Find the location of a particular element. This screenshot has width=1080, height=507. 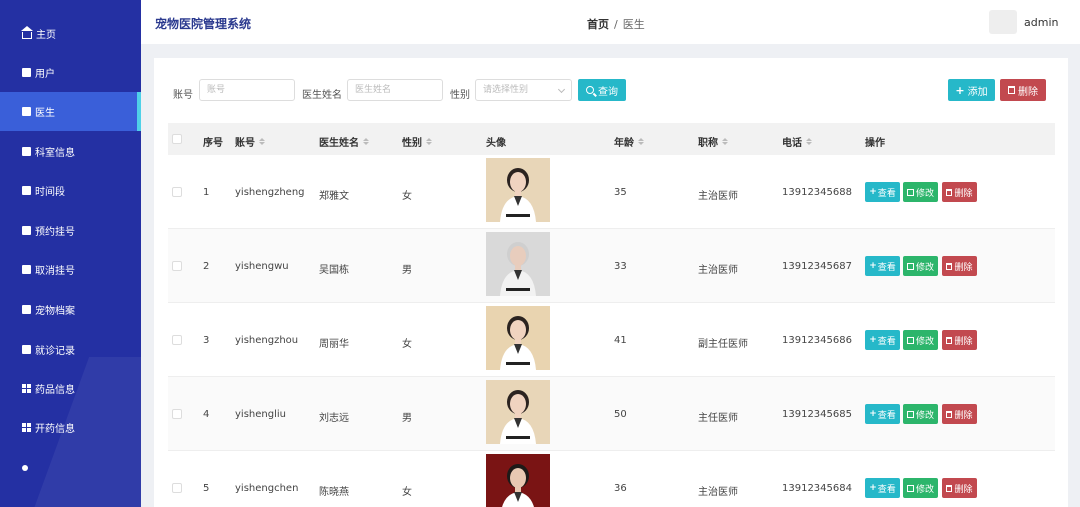

sidebar-item-label: 科室信息 is located at coordinates (55, 153).